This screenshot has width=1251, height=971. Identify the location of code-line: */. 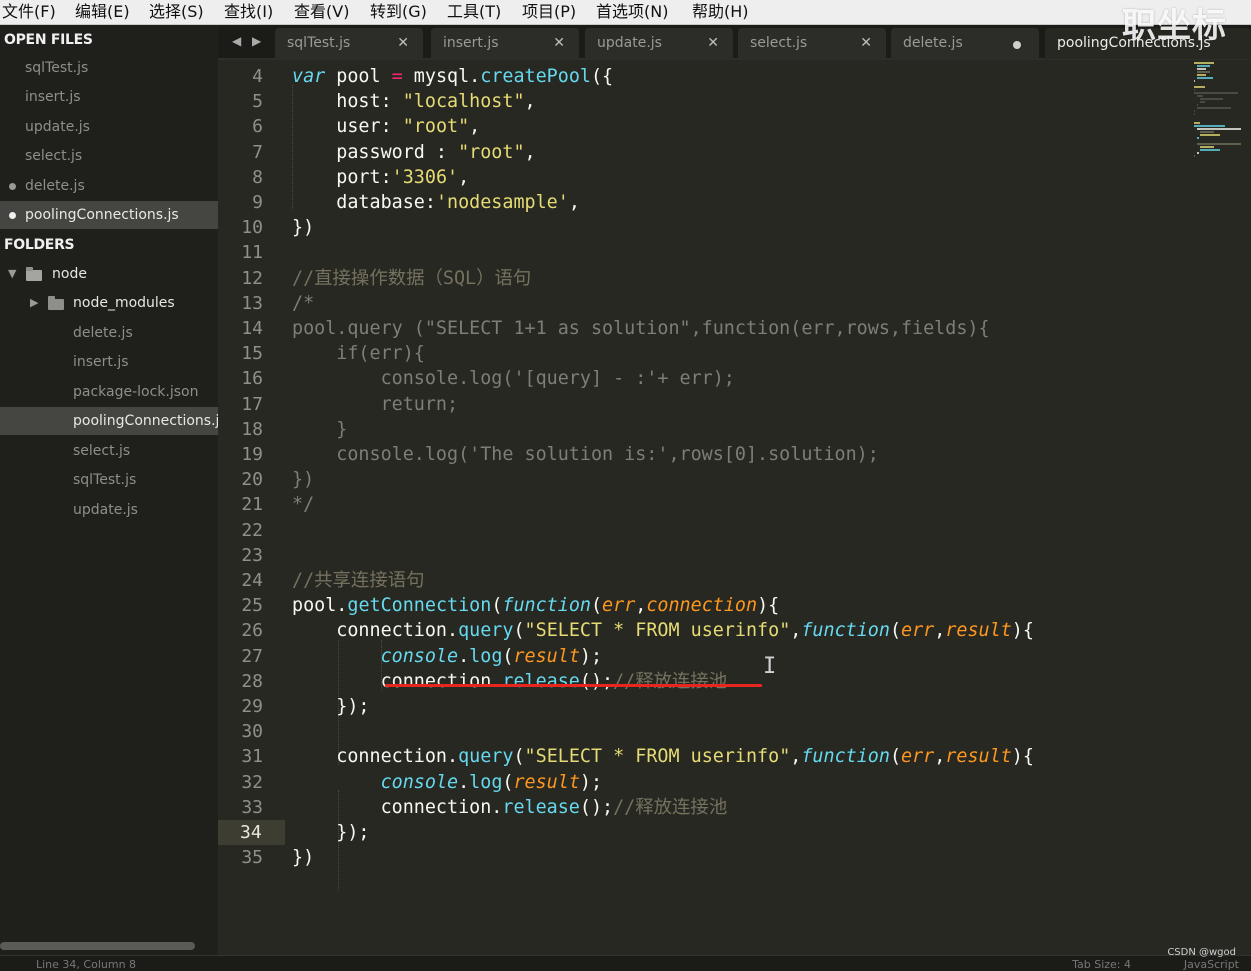
(303, 504).